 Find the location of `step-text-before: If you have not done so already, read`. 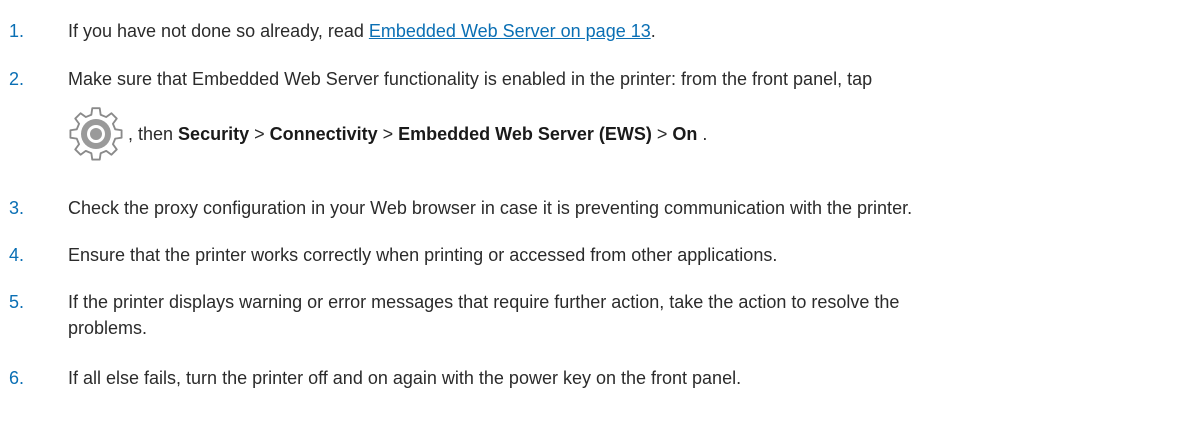

step-text-before: If you have not done so already, read is located at coordinates (218, 31).